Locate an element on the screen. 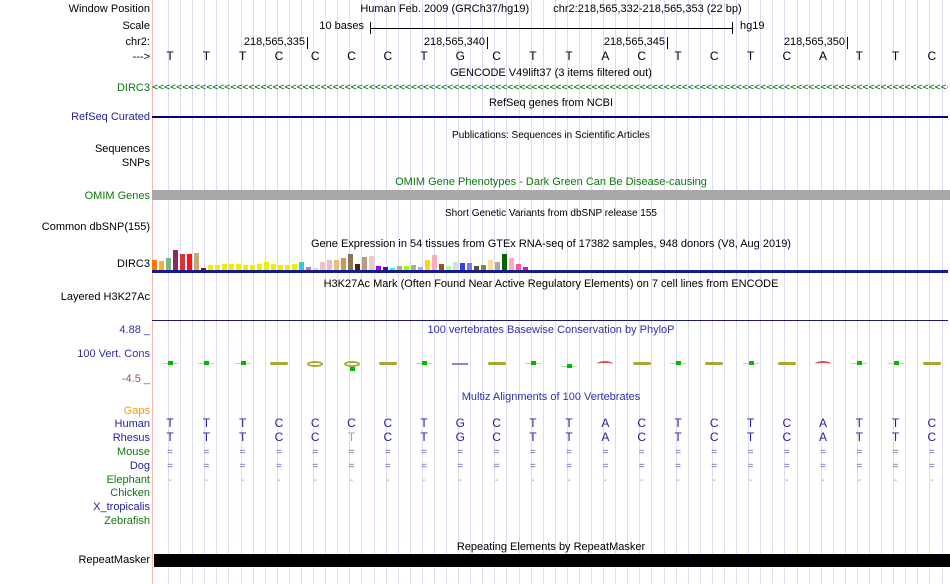 This screenshot has width=950, height=584. position-tick is located at coordinates (847, 43).